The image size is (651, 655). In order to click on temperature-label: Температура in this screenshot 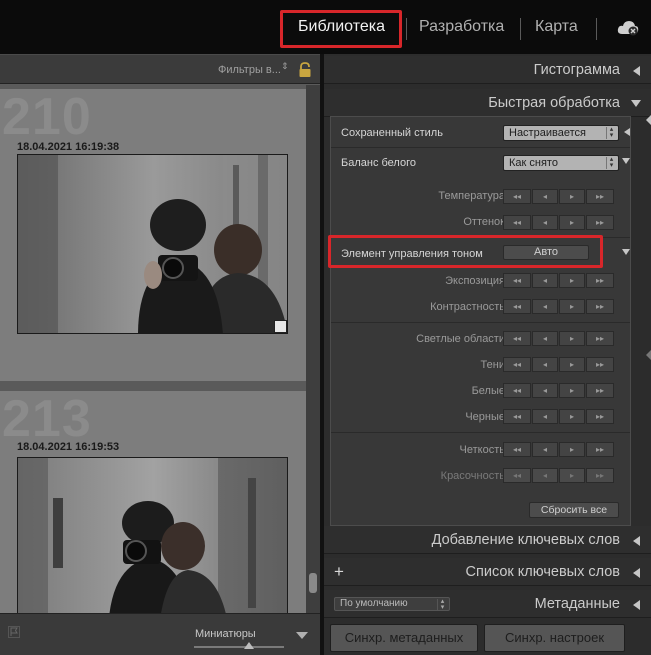, I will do `click(471, 196)`.